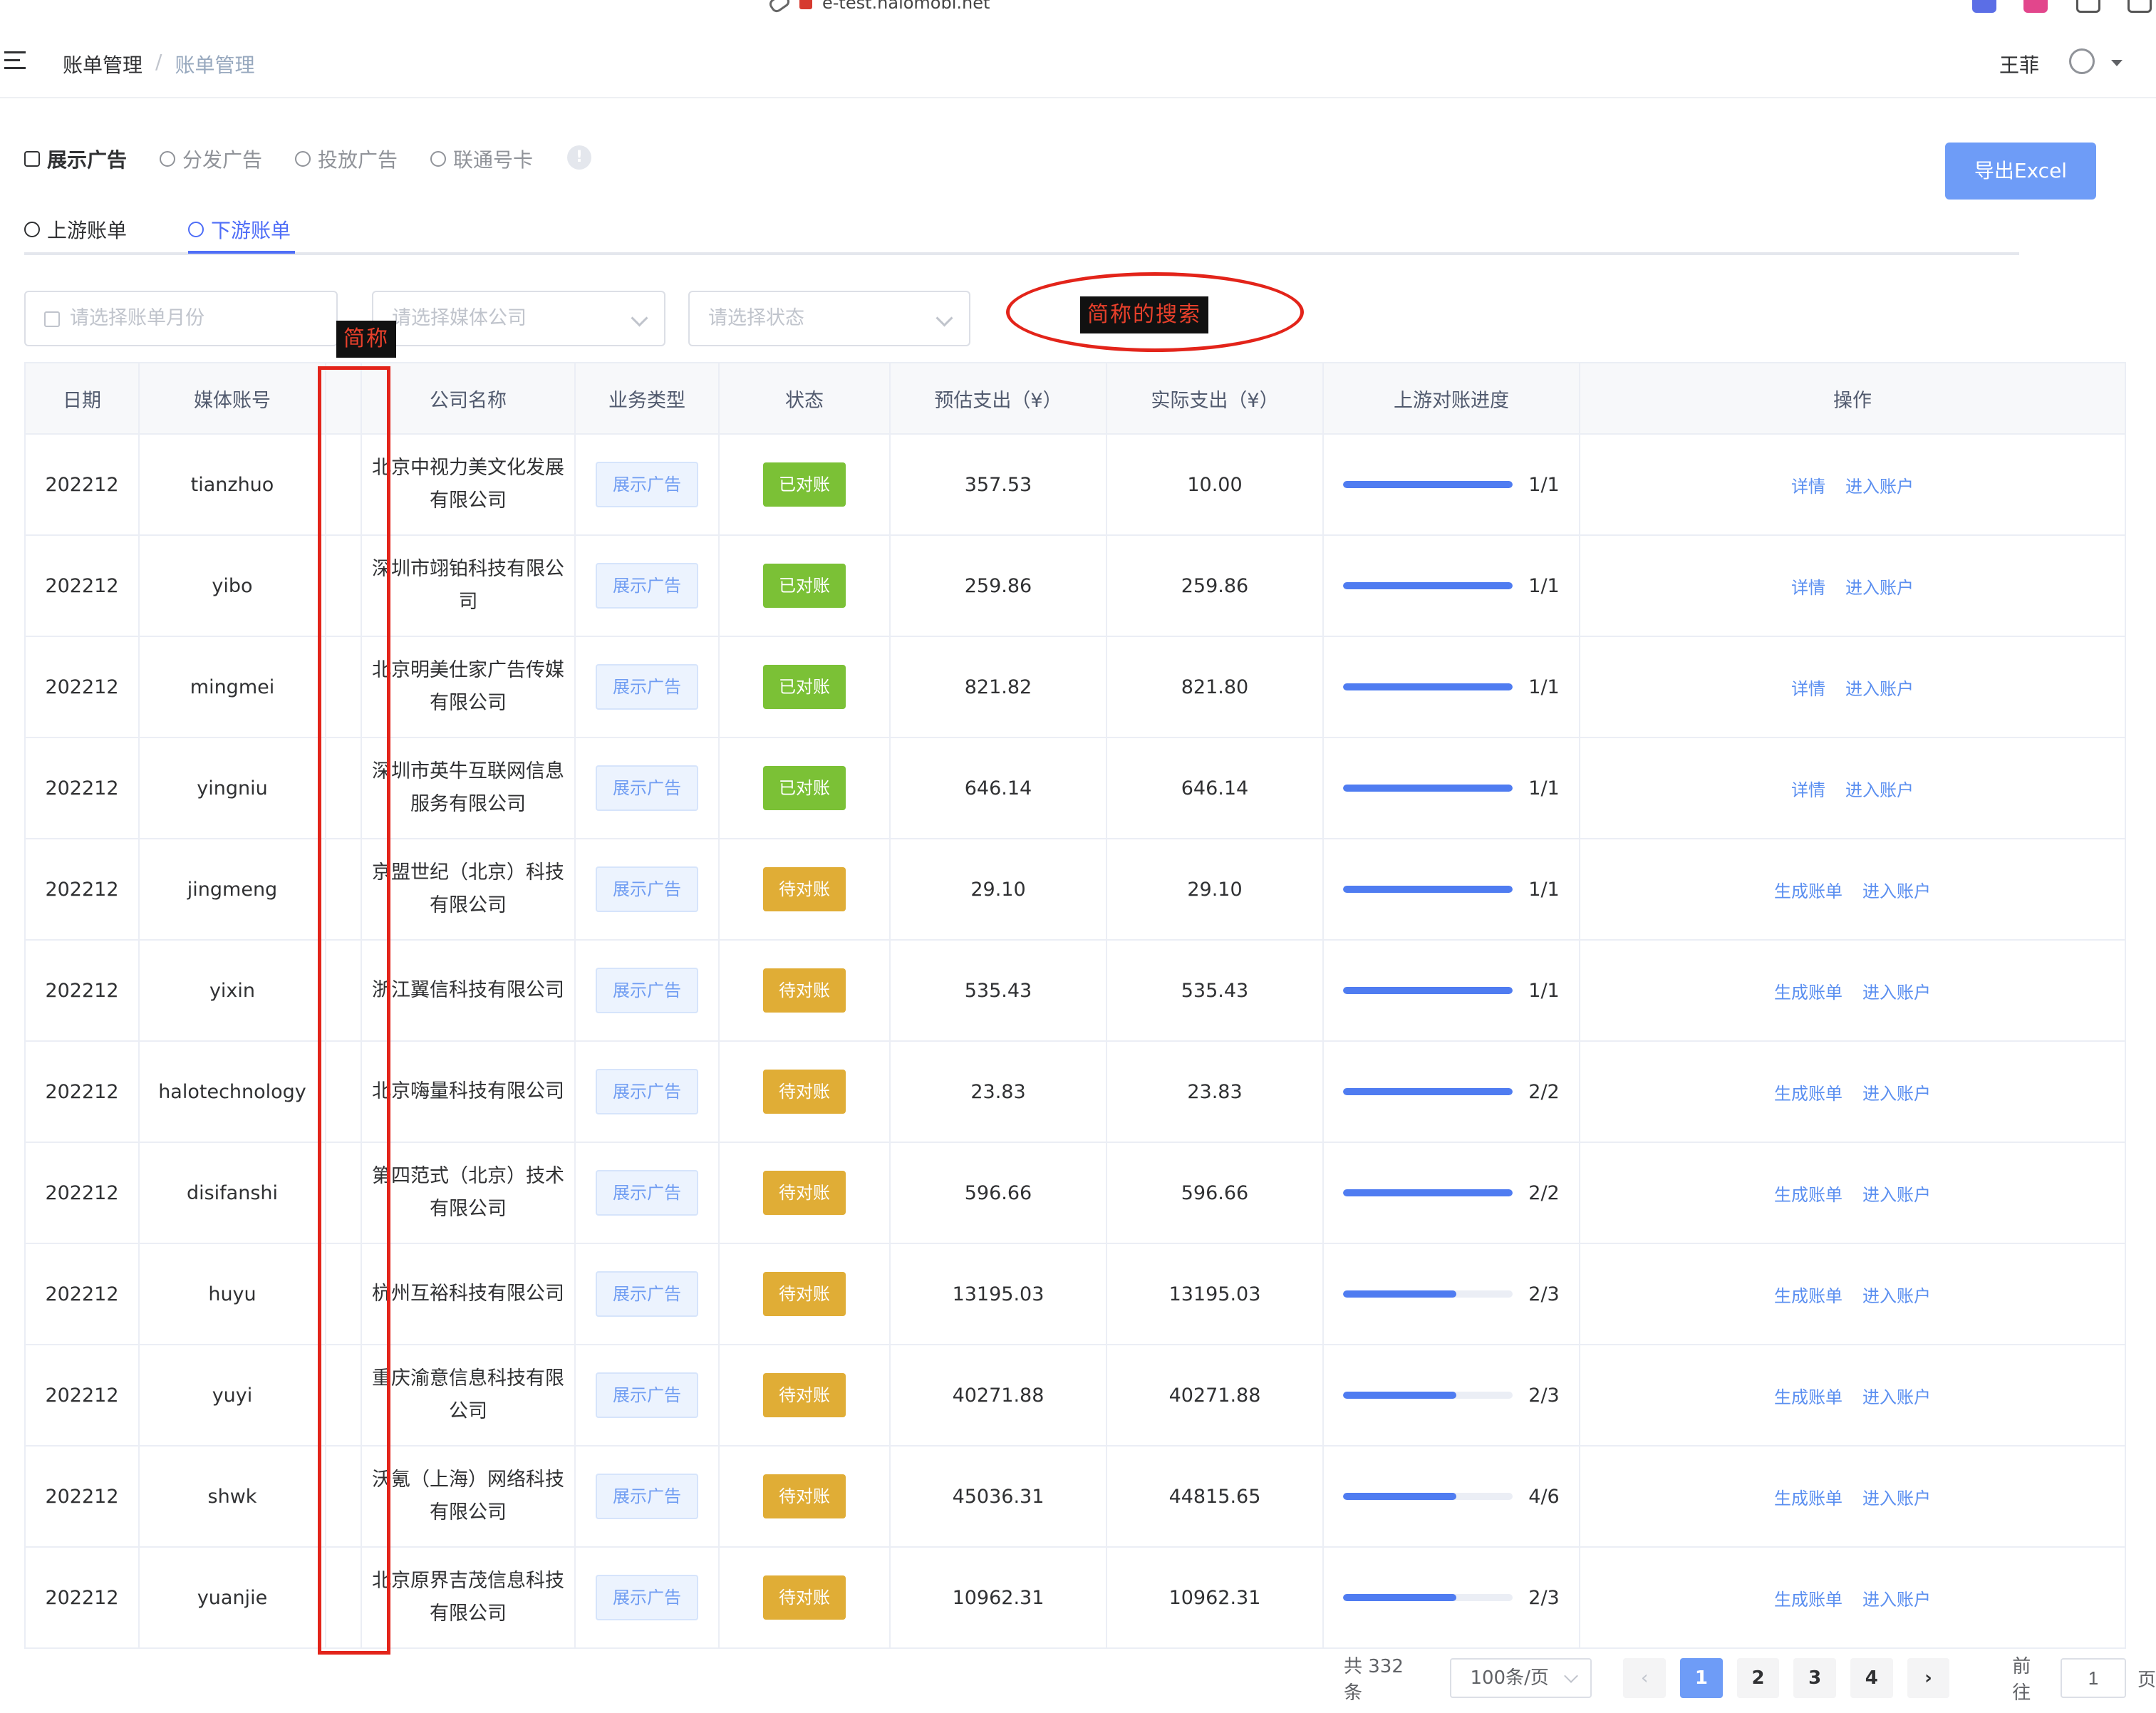 Image resolution: width=2156 pixels, height=1713 pixels. I want to click on header-actions: 操作, so click(1853, 399).